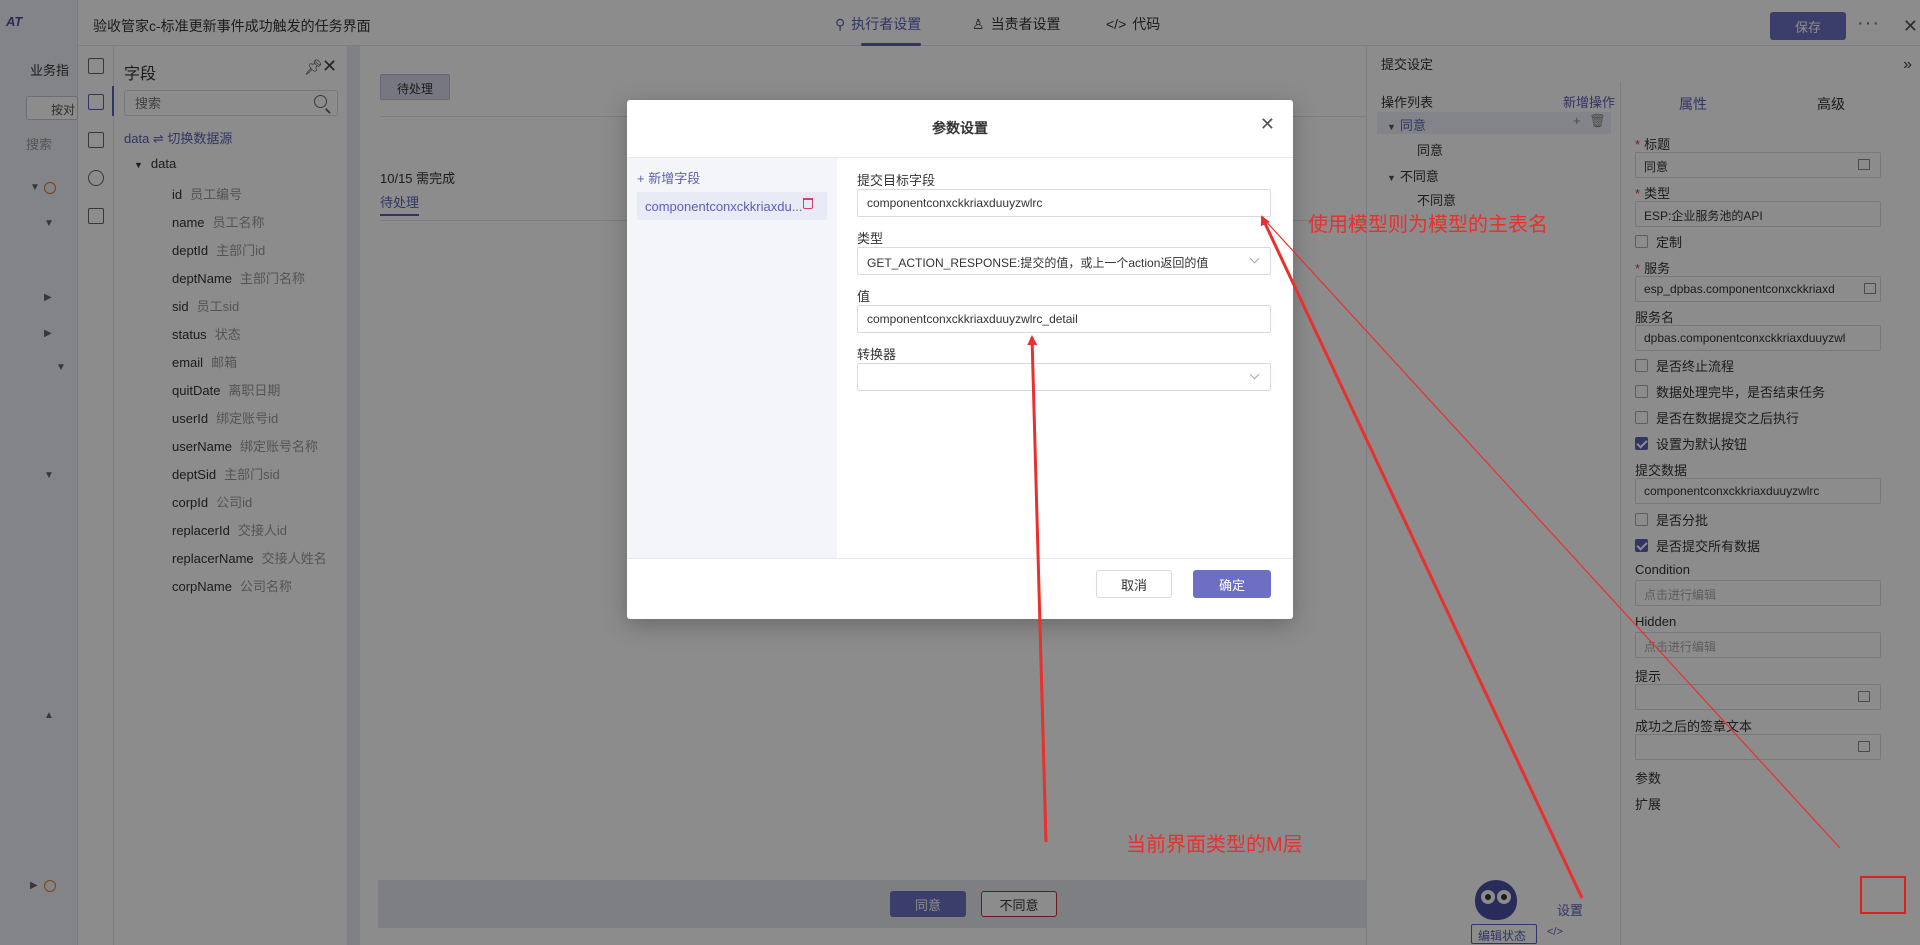 The height and width of the screenshot is (945, 1920). Describe the element at coordinates (1267, 124) in the screenshot. I see `close-icon: ✕` at that location.